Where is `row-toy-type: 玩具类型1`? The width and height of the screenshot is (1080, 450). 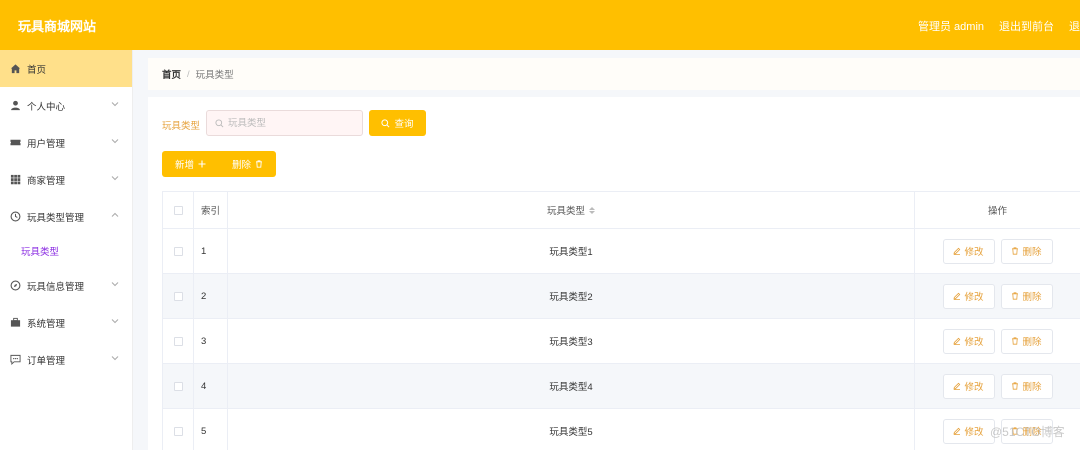 row-toy-type: 玩具类型1 is located at coordinates (571, 251).